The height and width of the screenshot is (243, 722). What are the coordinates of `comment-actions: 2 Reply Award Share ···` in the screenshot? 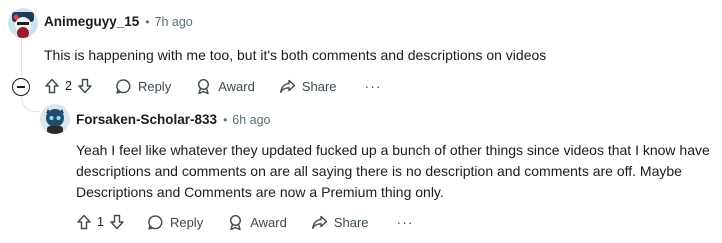 It's located at (213, 86).